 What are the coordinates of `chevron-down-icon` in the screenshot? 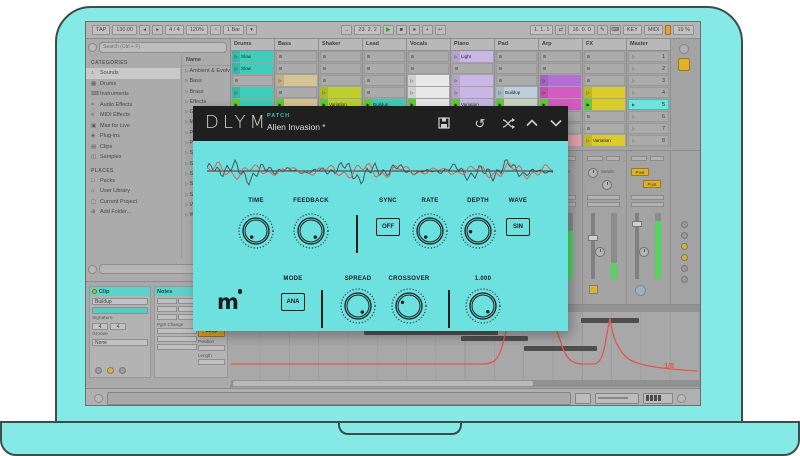 It's located at (556, 123).